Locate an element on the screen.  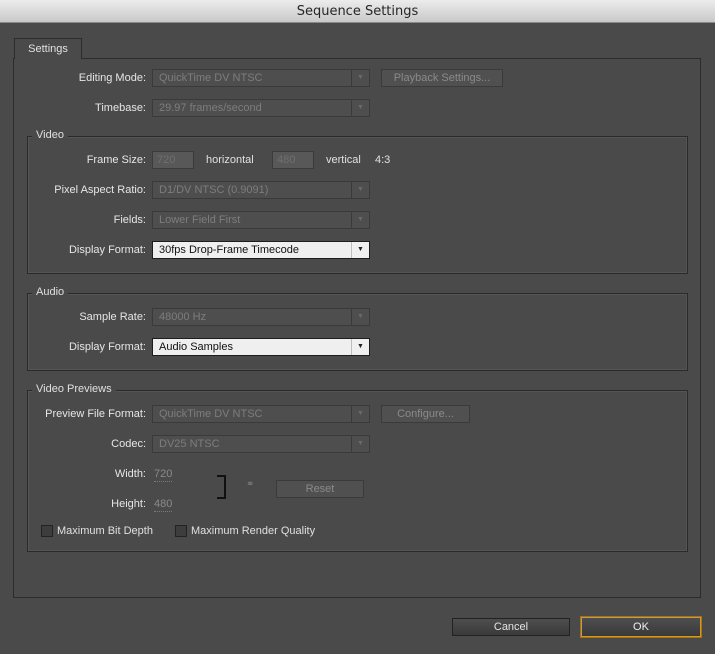
chain-link-icon: ⚭ is located at coordinates (250, 484).